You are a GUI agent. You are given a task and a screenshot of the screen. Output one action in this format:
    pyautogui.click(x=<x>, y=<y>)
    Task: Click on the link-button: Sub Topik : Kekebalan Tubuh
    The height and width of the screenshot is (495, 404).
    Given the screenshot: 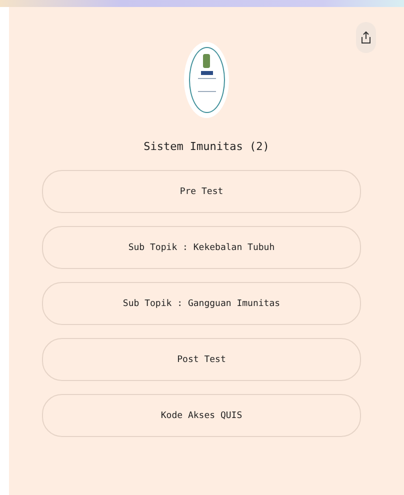 What is the action you would take?
    pyautogui.click(x=201, y=247)
    